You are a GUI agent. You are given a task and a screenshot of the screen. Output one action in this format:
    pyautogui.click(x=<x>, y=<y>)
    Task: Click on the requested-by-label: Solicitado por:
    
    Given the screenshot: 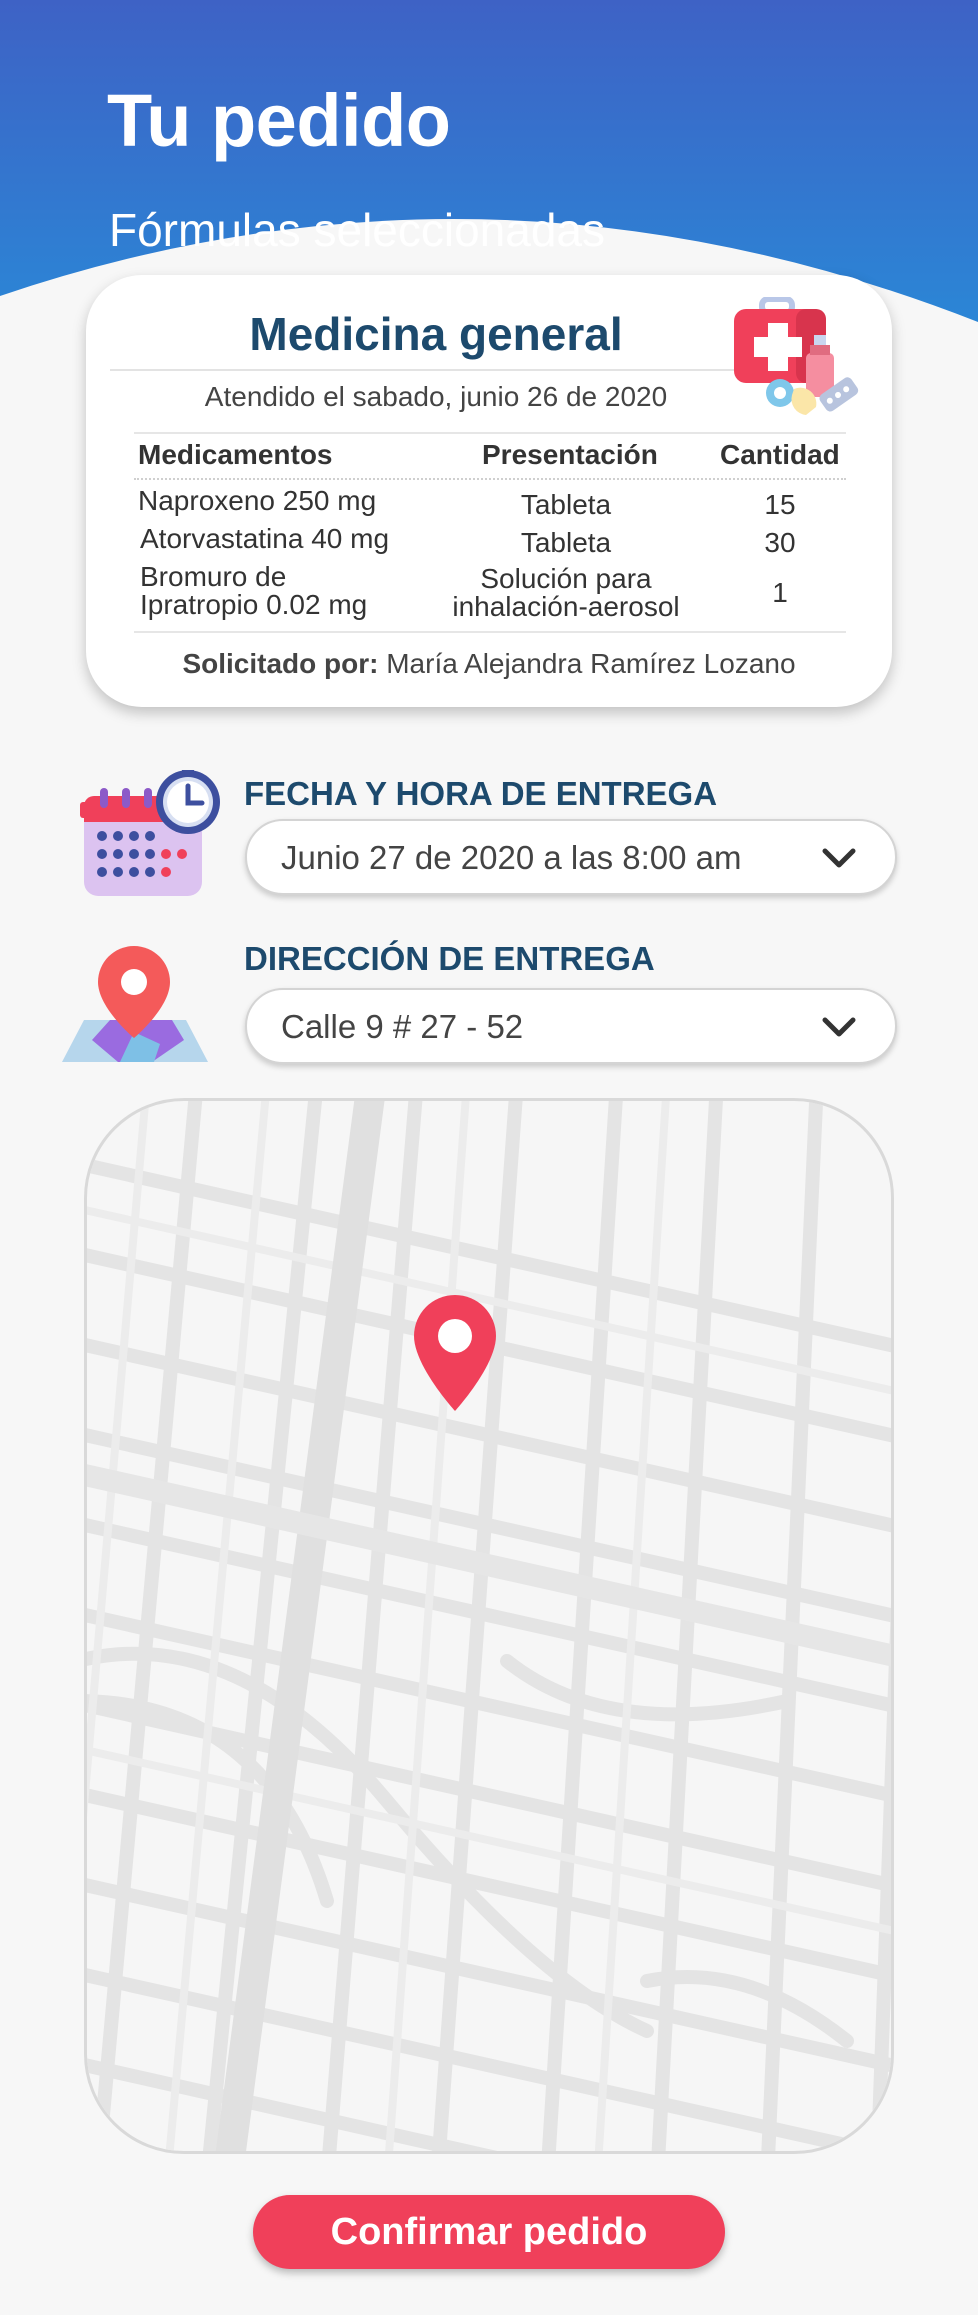 What is the action you would take?
    pyautogui.click(x=280, y=663)
    